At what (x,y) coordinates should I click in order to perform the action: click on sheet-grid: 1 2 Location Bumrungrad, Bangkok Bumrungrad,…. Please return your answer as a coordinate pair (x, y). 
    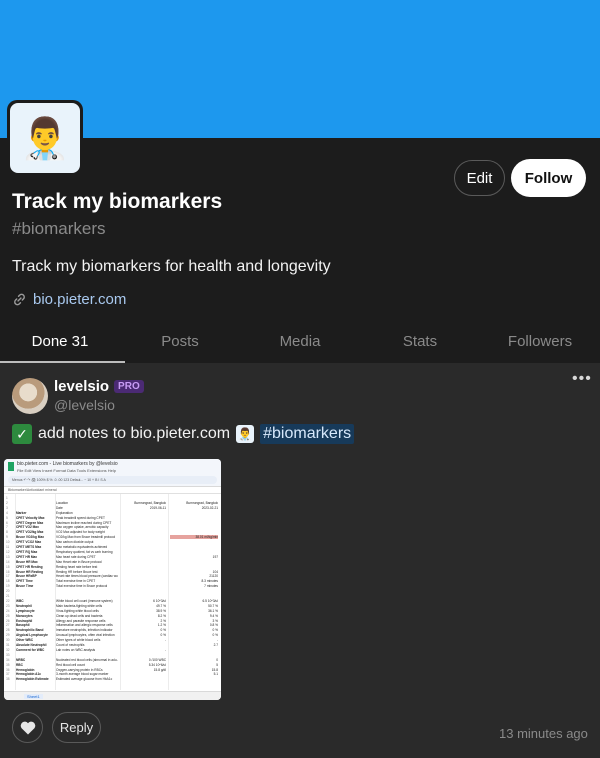
    Looking at the image, I should click on (112, 592).